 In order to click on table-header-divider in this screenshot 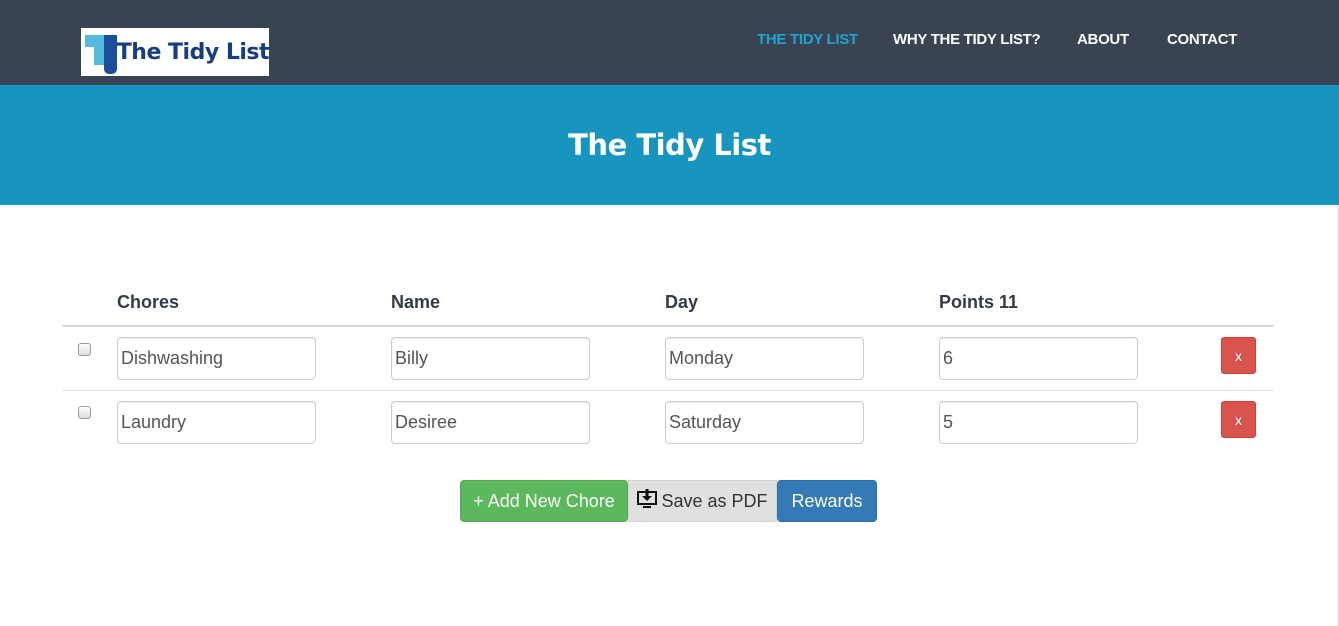, I will do `click(668, 326)`.